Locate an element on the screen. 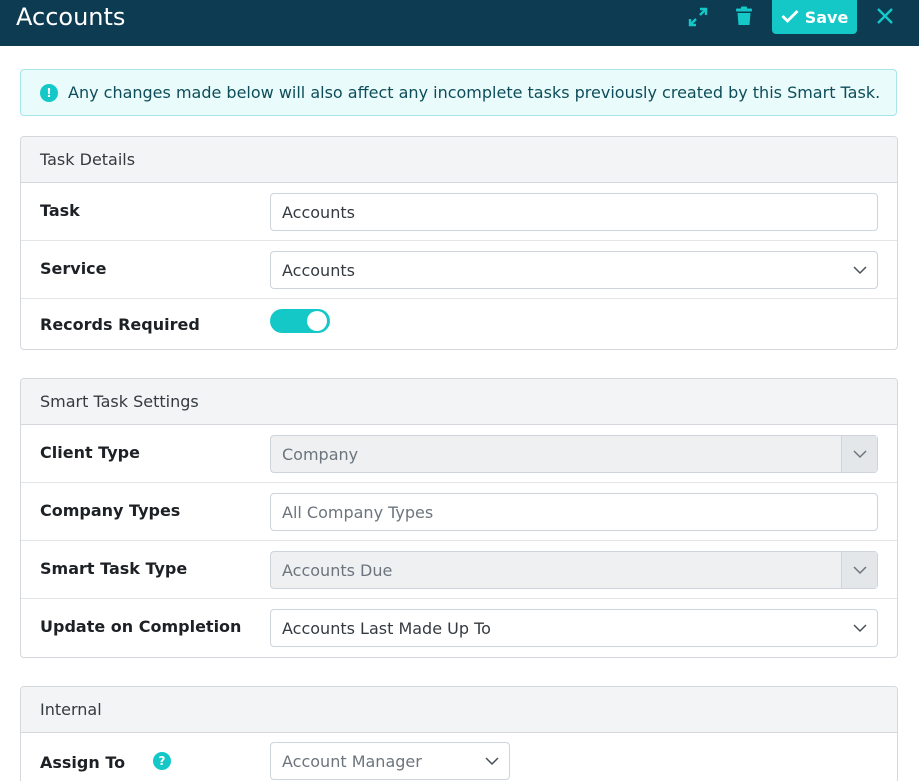  client-type-row: Client Type Company is located at coordinates (459, 454).